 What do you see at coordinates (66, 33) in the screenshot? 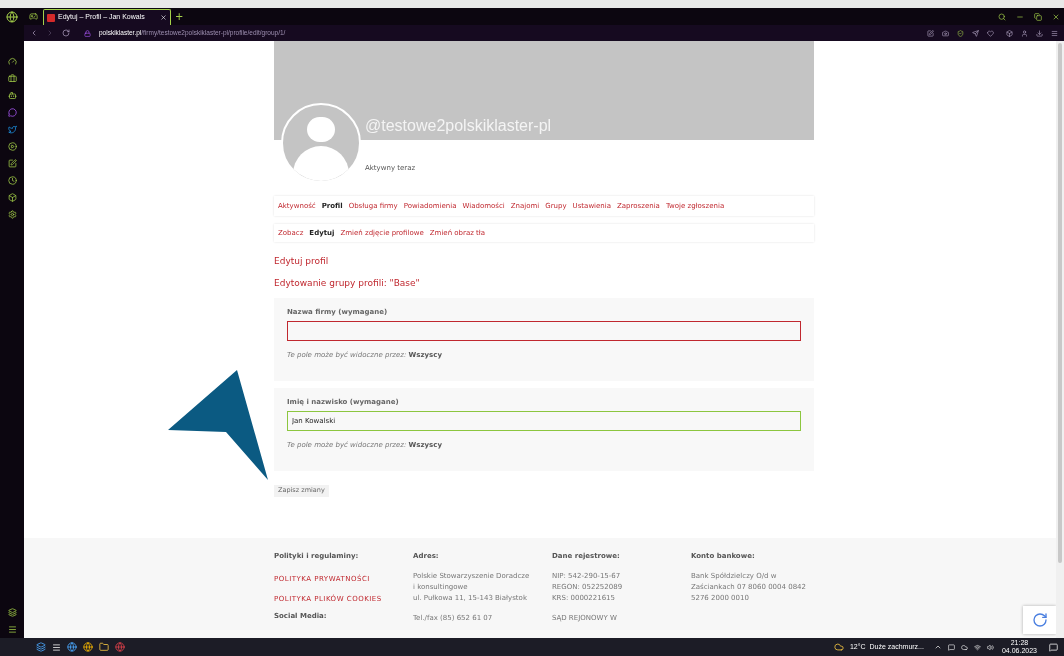
I see `reload-icon` at bounding box center [66, 33].